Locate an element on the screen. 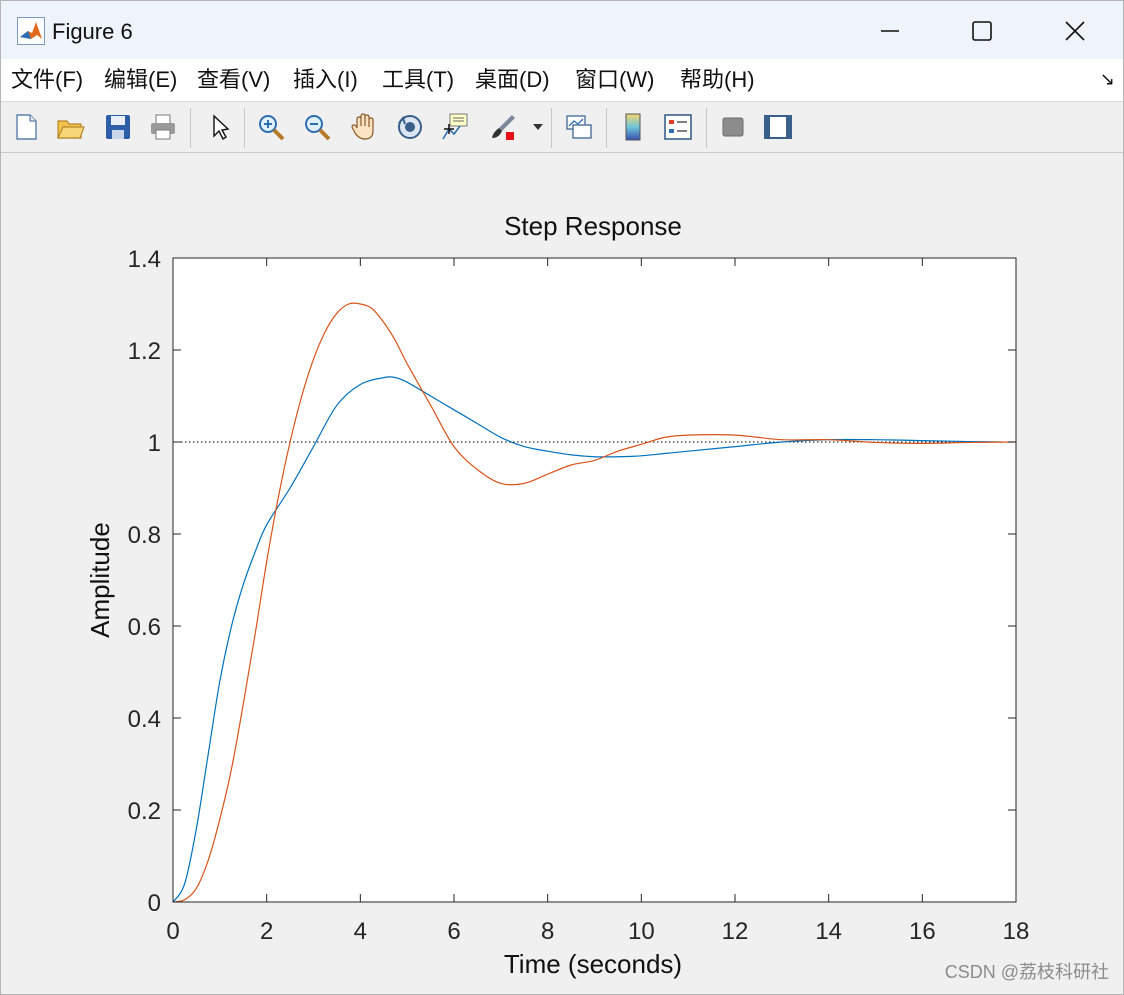 This screenshot has height=995, width=1124. y-tick-label: 1.4 is located at coordinates (144, 259).